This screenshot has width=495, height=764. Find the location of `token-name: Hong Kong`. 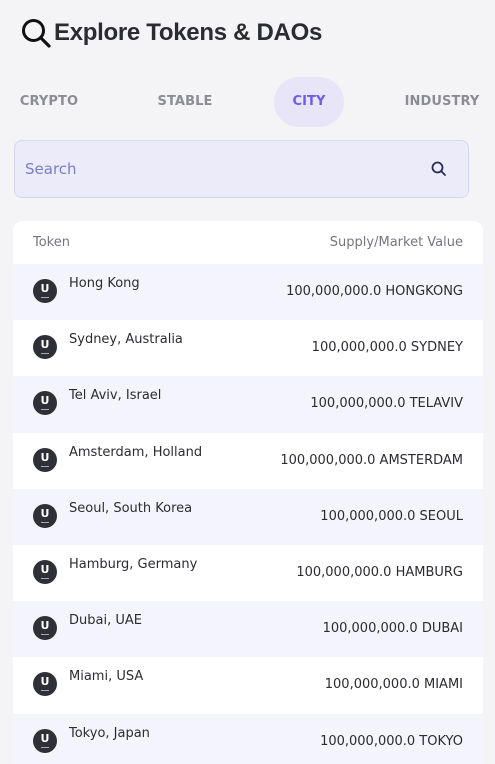

token-name: Hong Kong is located at coordinates (104, 283).